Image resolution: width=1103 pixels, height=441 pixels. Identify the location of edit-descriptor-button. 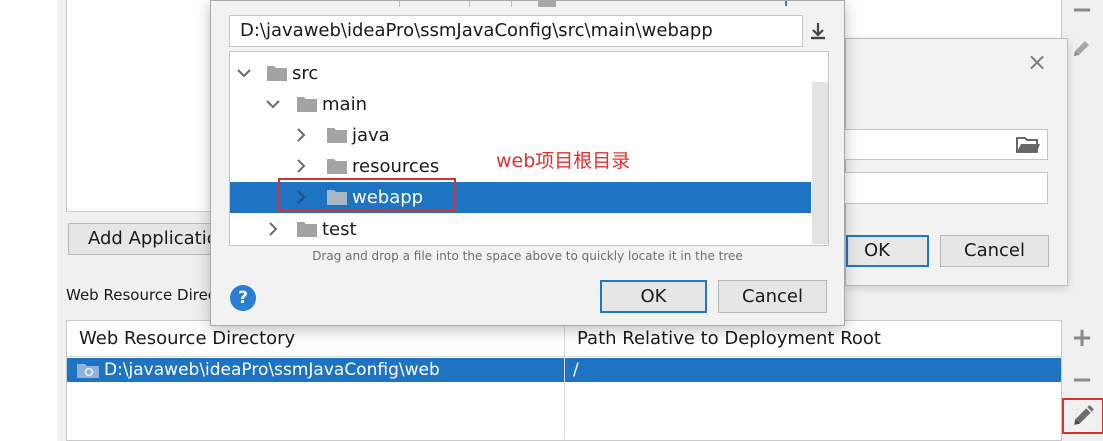
(1082, 48).